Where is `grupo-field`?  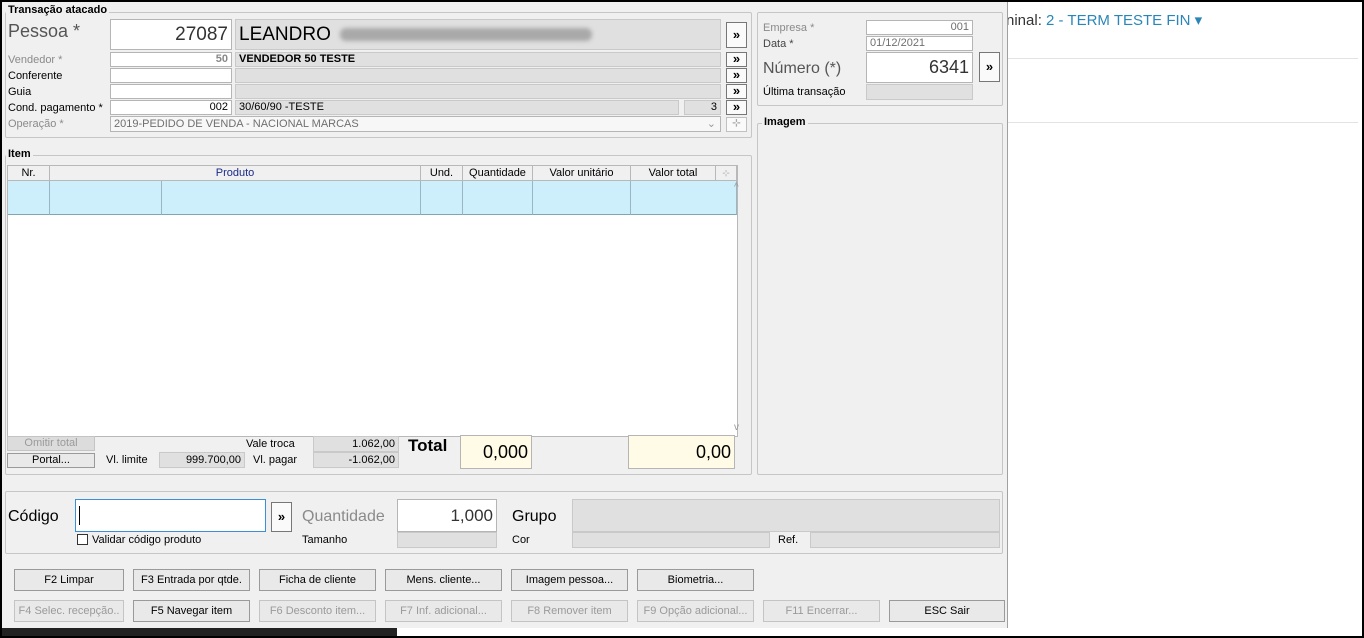
grupo-field is located at coordinates (786, 515).